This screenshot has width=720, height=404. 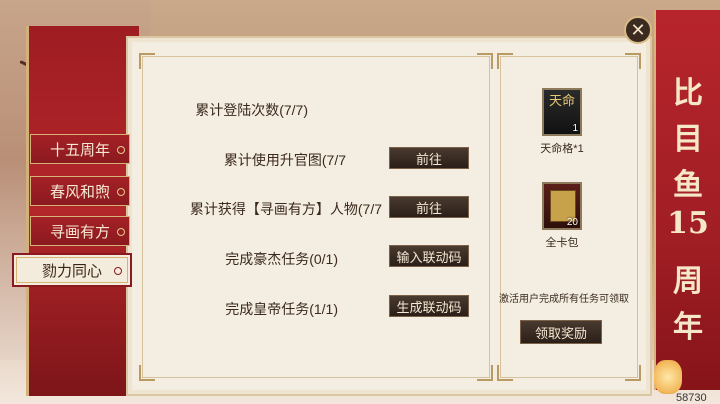 I want to click on task-painting-characters: 累计获得【寻画有方】人物(7/7, so click(x=285, y=209).